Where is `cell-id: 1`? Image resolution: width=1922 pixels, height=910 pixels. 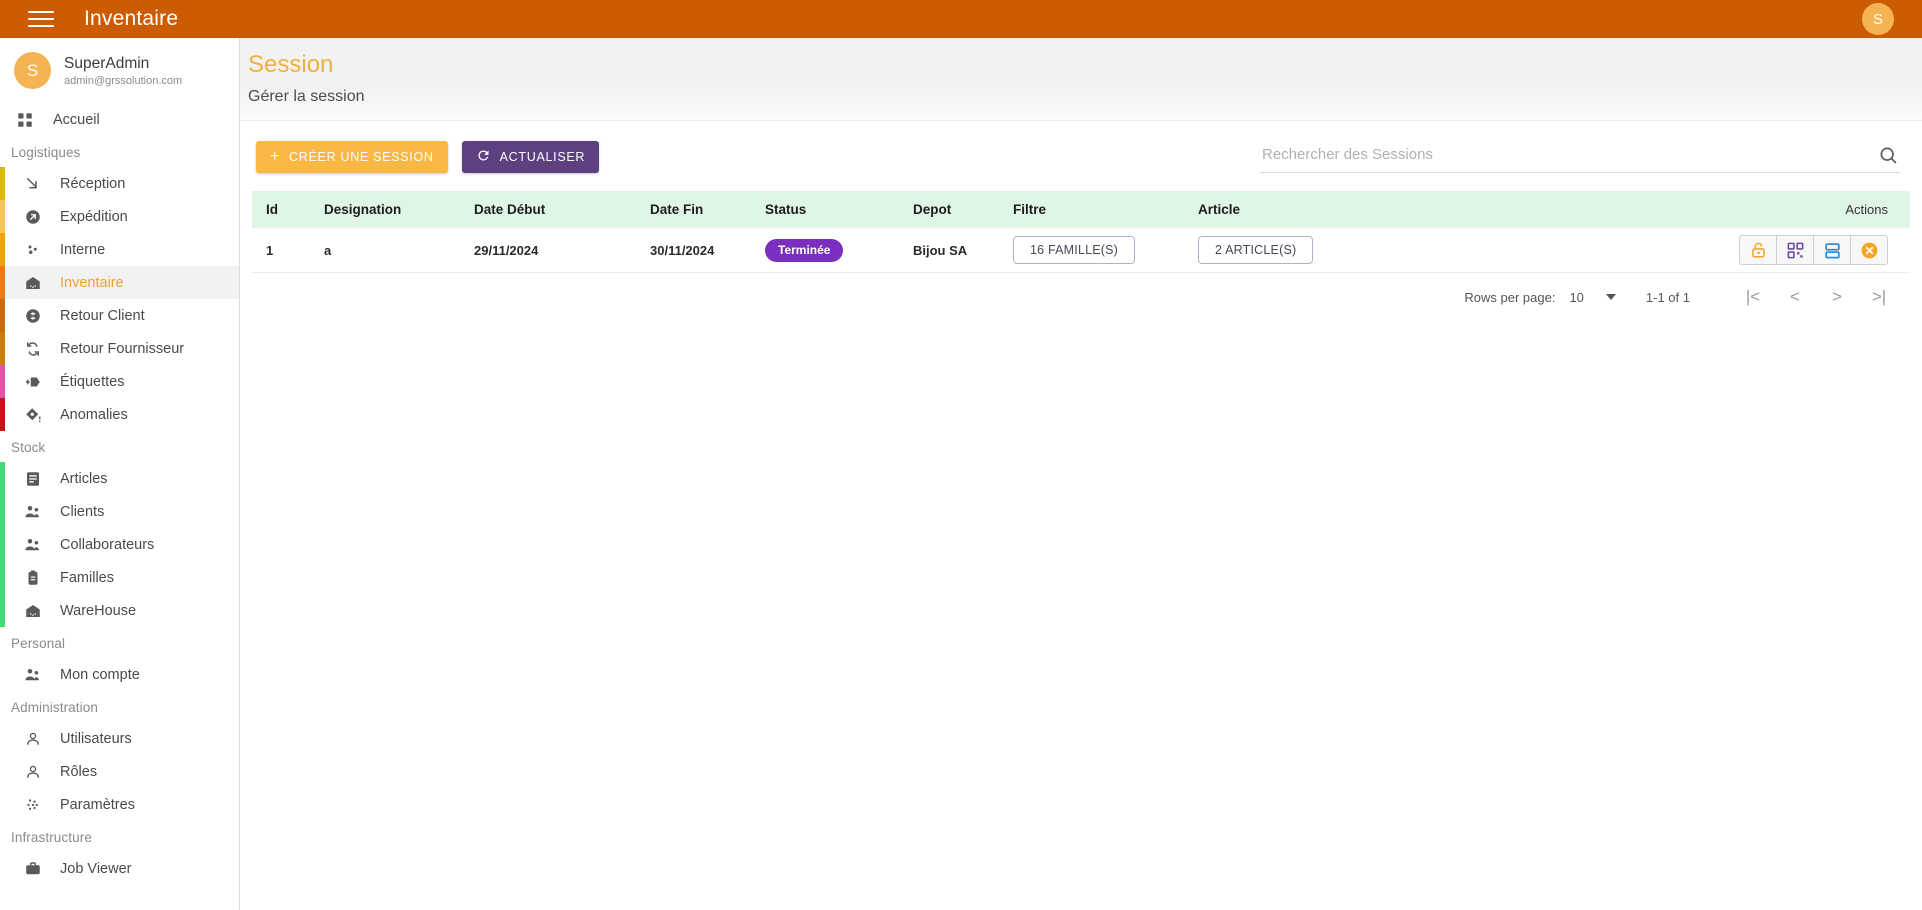
cell-id: 1 is located at coordinates (270, 250).